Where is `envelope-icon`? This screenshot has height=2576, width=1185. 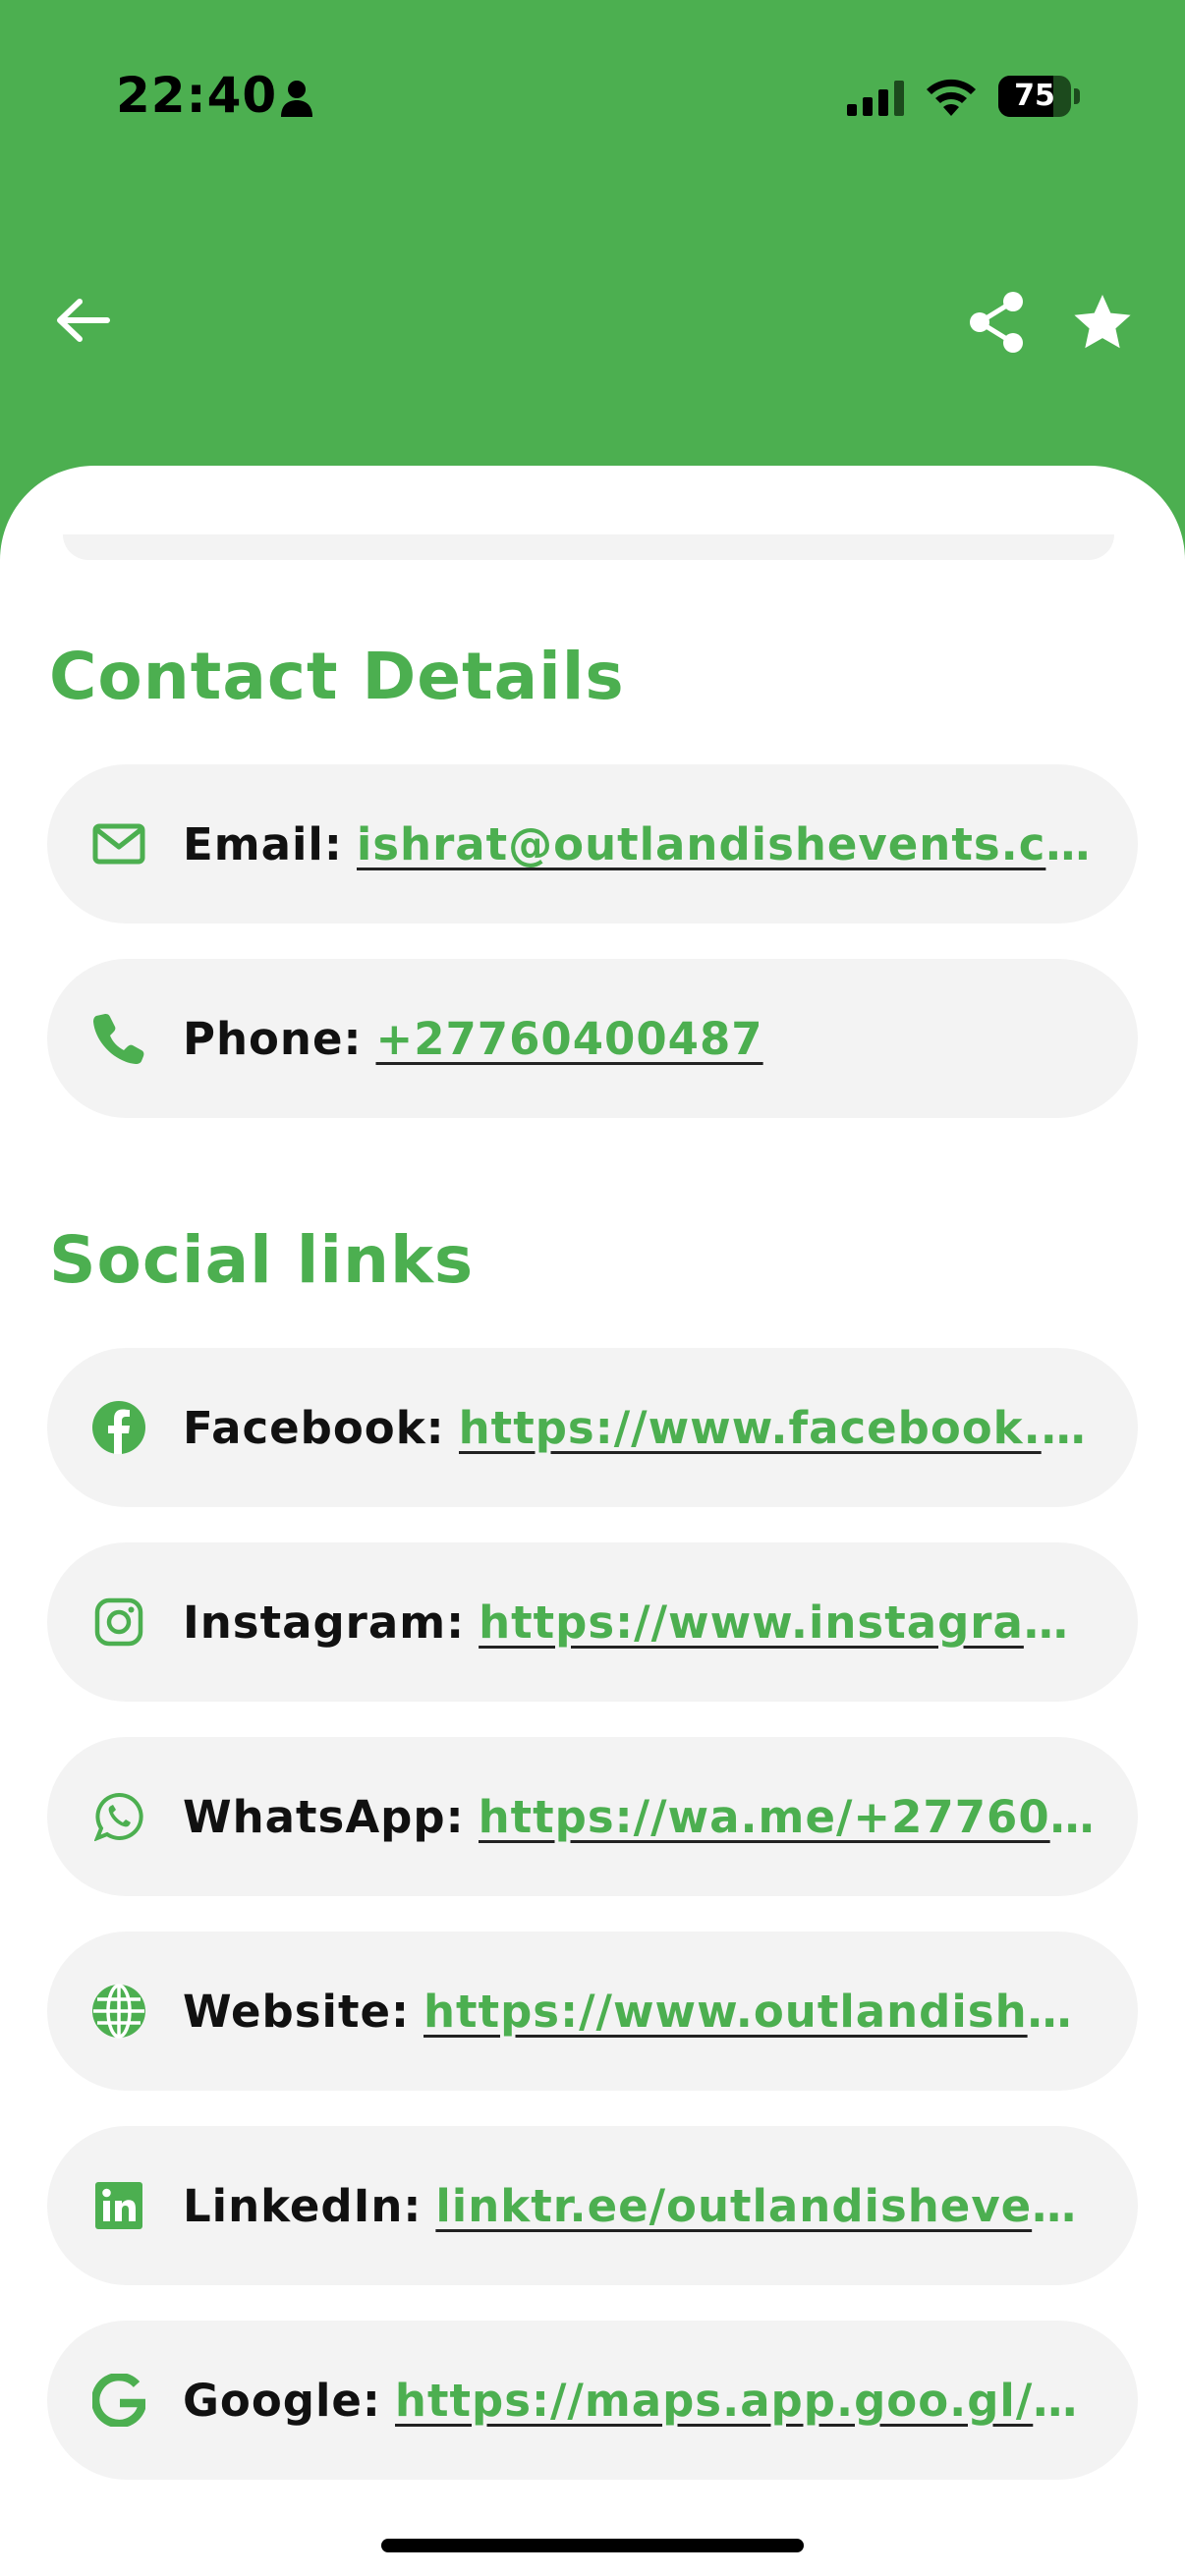 envelope-icon is located at coordinates (119, 843).